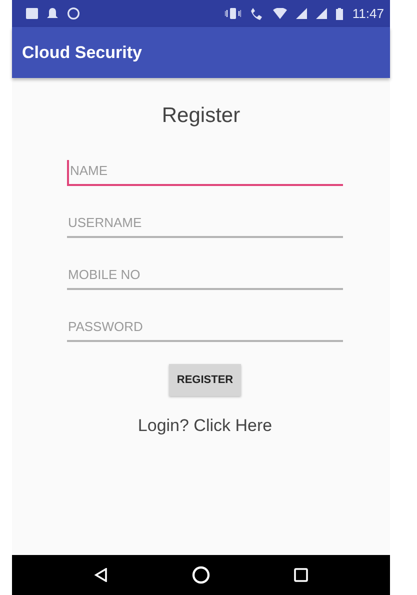  What do you see at coordinates (201, 575) in the screenshot?
I see `home-icon` at bounding box center [201, 575].